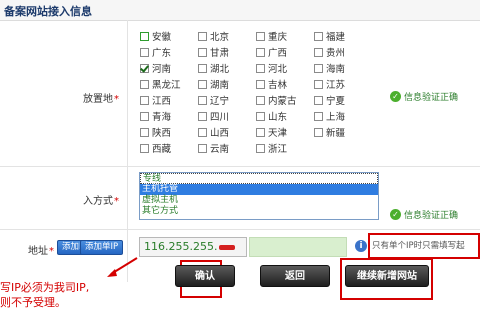  I want to click on required-mark: *, so click(51, 251).